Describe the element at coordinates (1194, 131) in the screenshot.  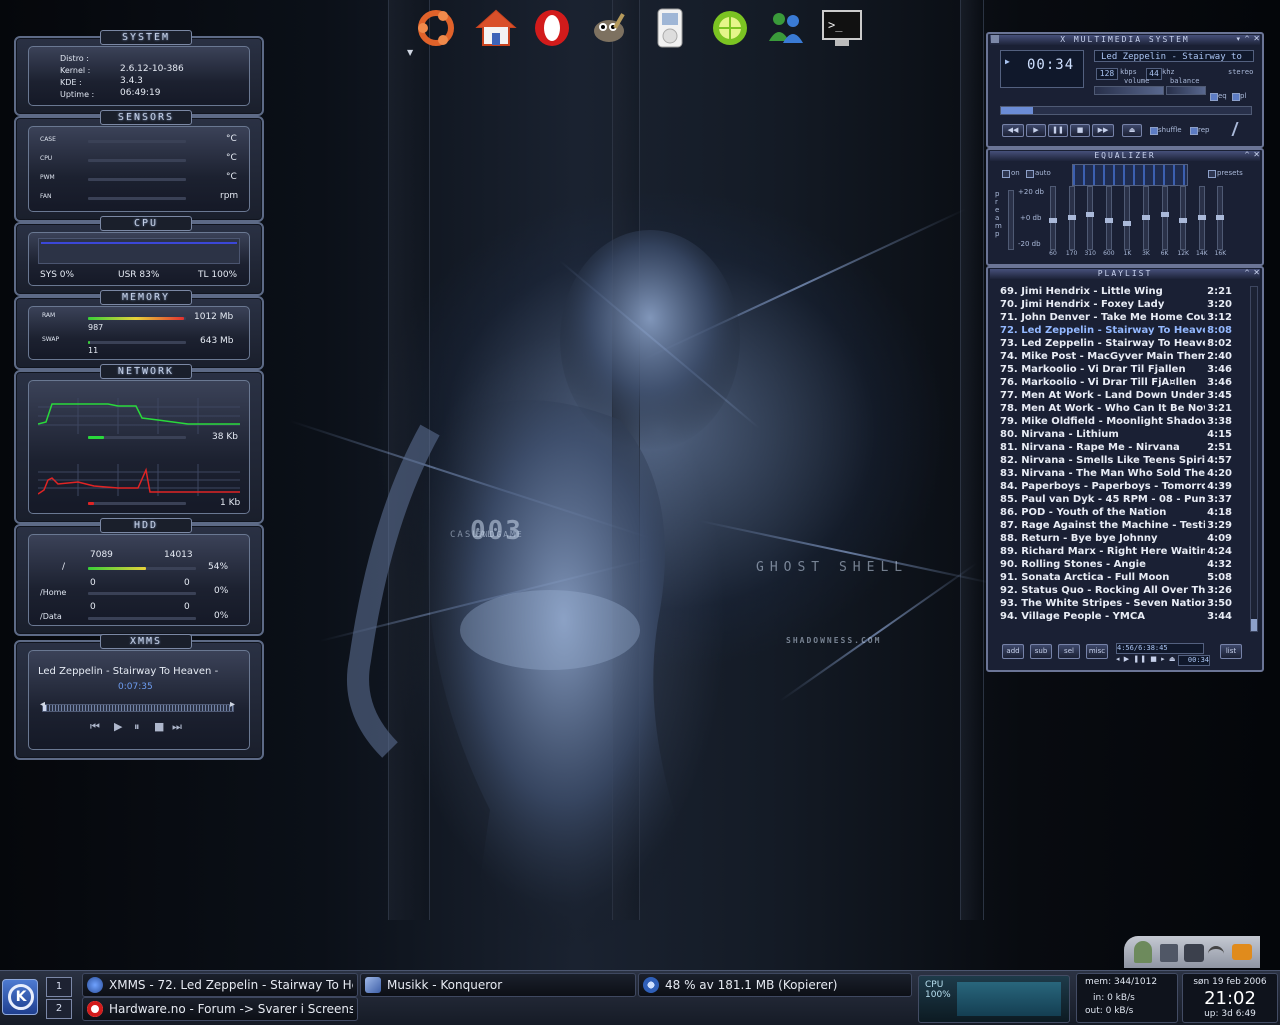
I see `repeat-checkbox` at that location.